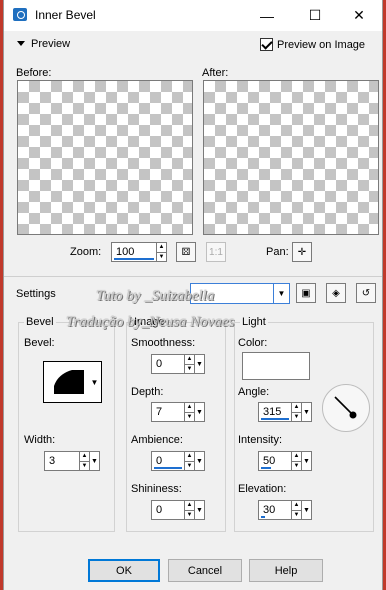 The height and width of the screenshot is (590, 386). Describe the element at coordinates (253, 343) in the screenshot. I see `color-label: Color:` at that location.